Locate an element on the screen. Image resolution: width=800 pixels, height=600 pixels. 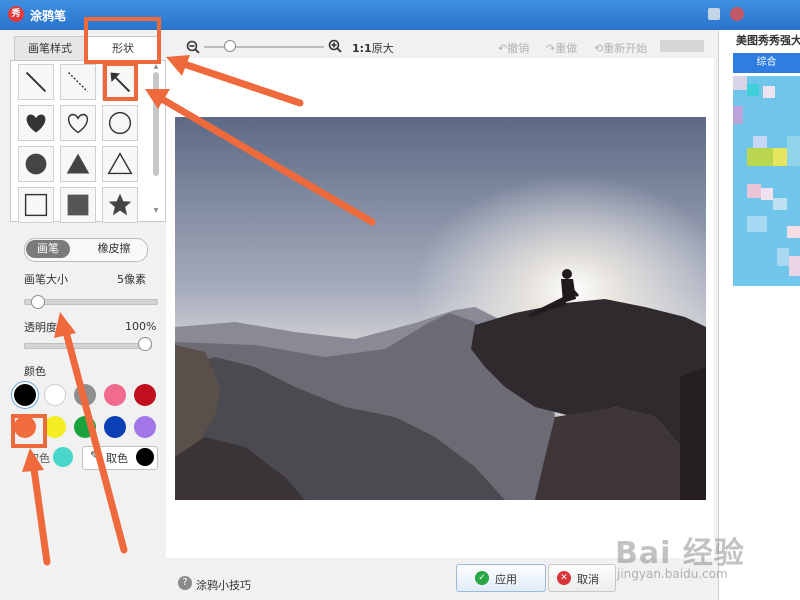
arrow-to-brush-slider is located at coordinates (94, 439).